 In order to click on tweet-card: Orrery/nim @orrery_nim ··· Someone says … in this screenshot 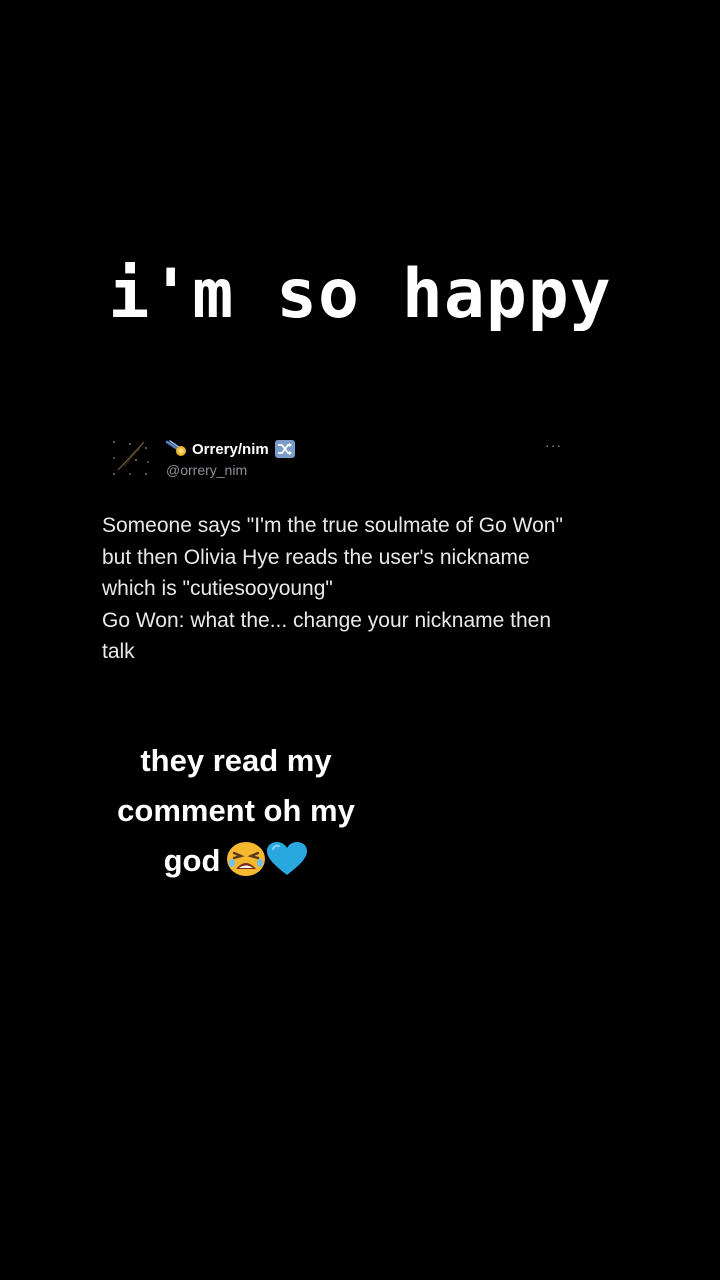, I will do `click(337, 550)`.